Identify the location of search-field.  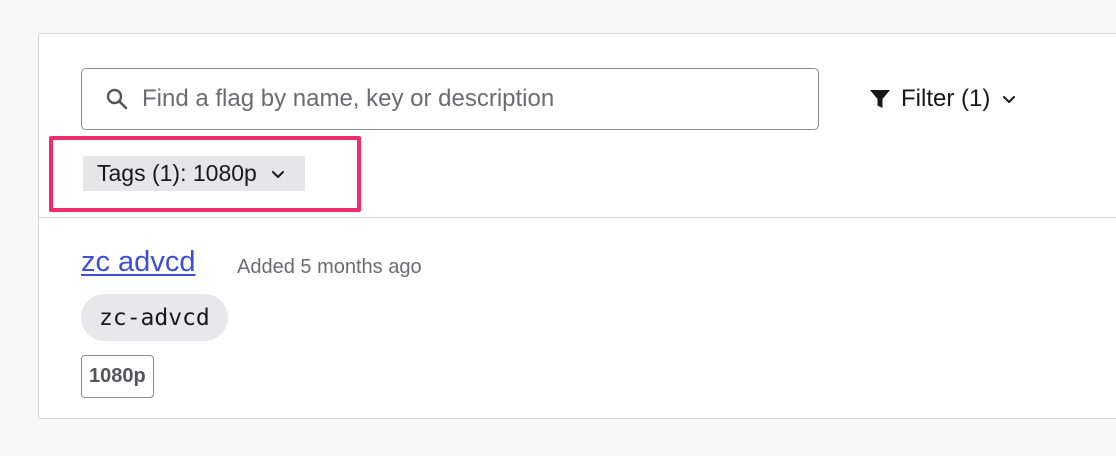
(450, 99).